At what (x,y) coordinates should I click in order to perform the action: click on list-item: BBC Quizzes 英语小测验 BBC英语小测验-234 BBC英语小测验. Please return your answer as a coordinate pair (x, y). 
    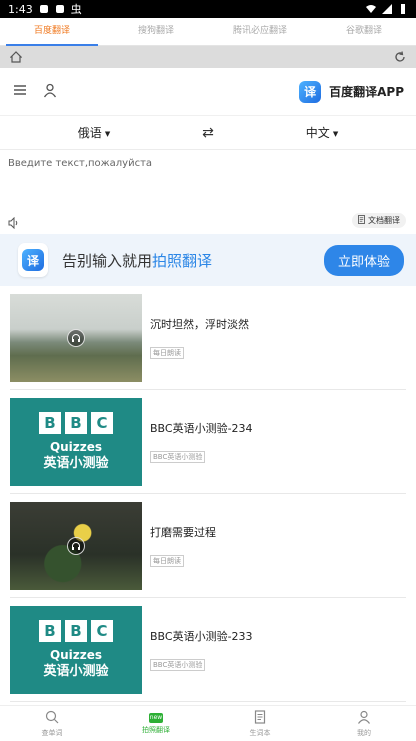
    Looking at the image, I should click on (208, 442).